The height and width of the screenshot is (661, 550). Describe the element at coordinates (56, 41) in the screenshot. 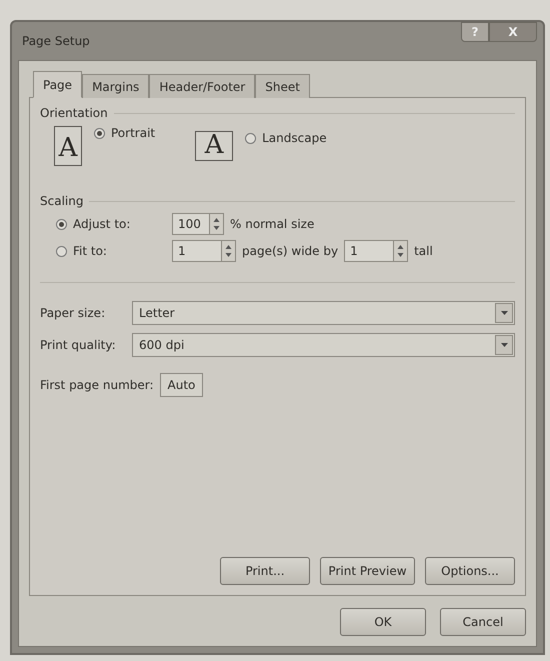

I see `window-title: Page Setup` at that location.